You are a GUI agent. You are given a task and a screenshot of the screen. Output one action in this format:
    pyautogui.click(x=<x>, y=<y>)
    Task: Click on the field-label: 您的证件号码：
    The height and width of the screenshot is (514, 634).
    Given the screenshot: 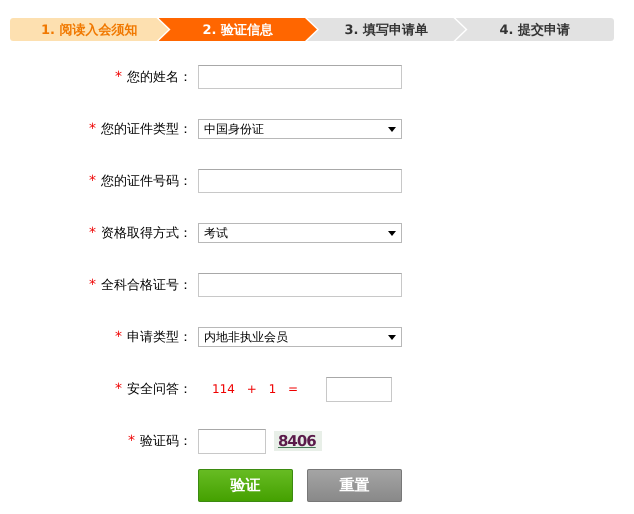 What is the action you would take?
    pyautogui.click(x=146, y=181)
    